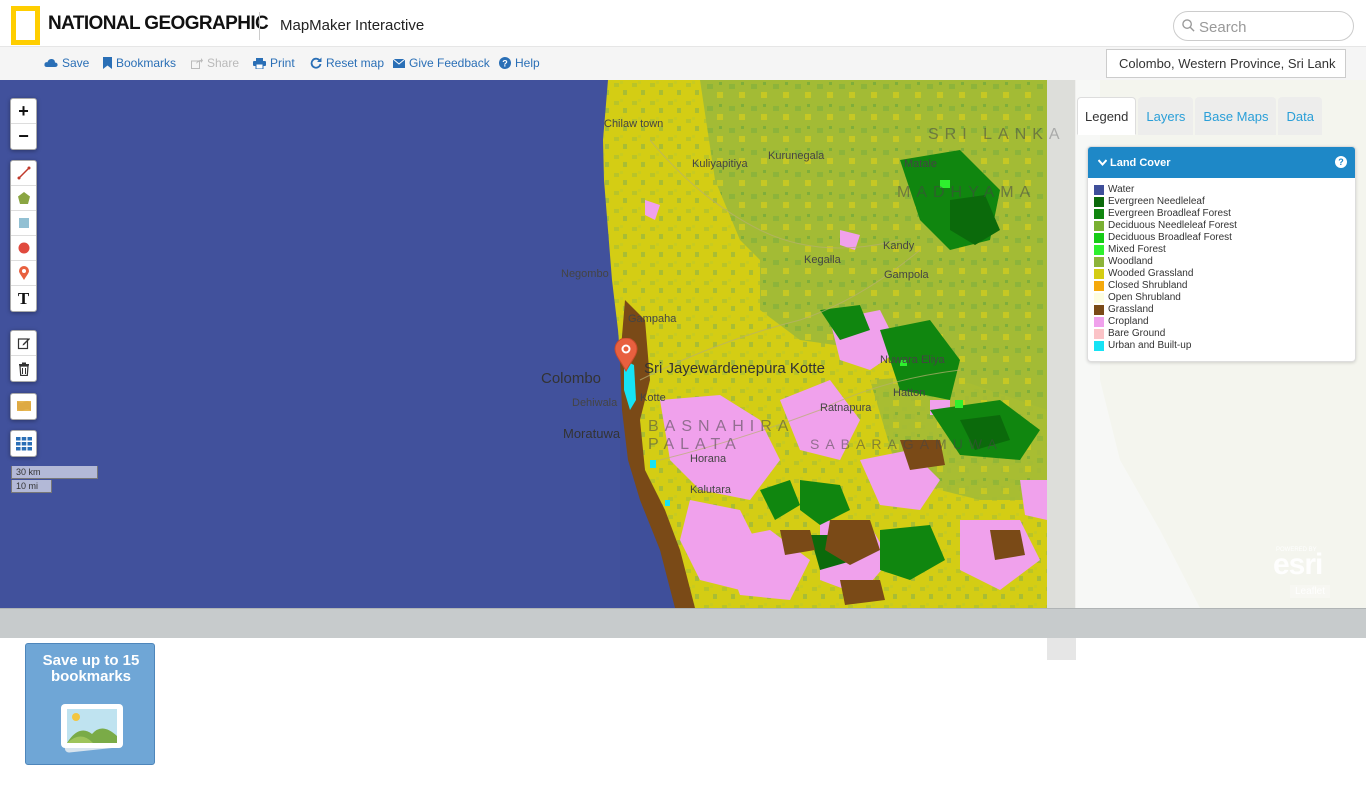 This screenshot has height=794, width=1366. I want to click on search-icon, so click(1188, 25).